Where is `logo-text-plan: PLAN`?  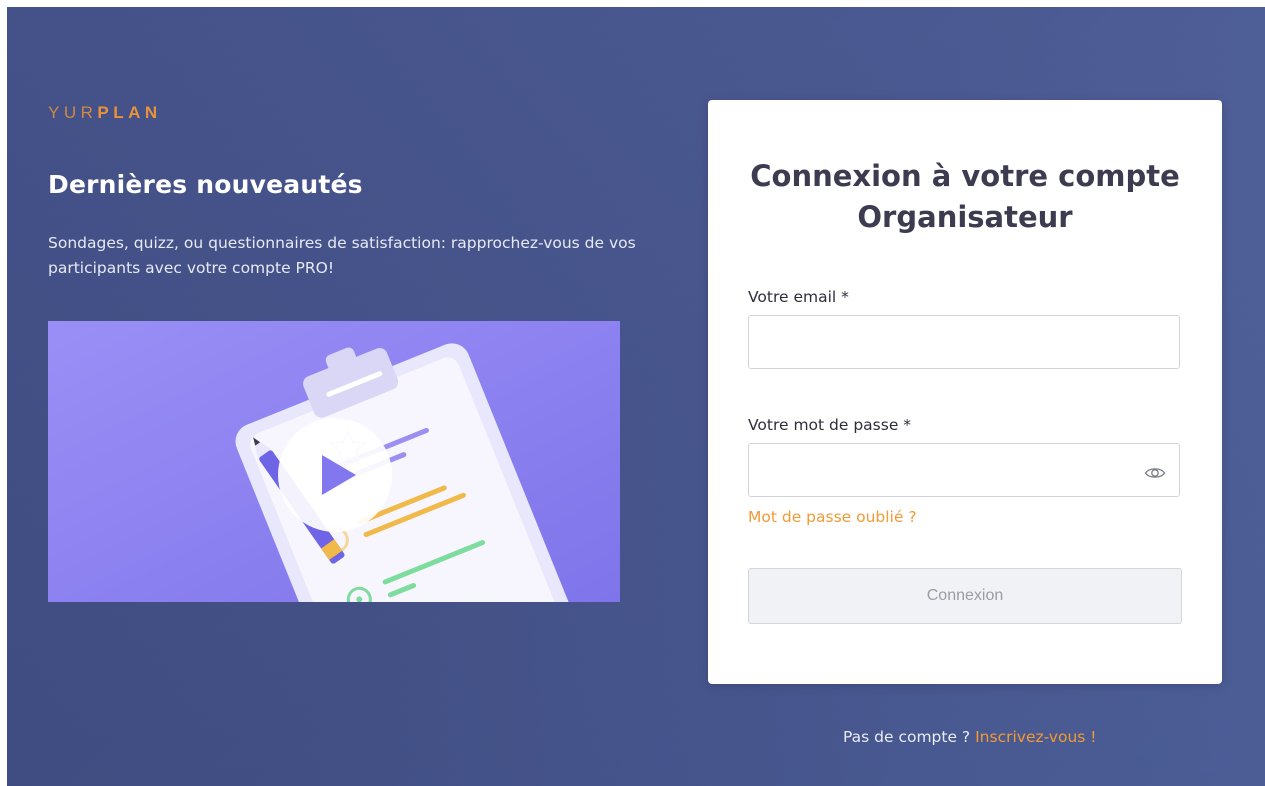 logo-text-plan: PLAN is located at coordinates (129, 112).